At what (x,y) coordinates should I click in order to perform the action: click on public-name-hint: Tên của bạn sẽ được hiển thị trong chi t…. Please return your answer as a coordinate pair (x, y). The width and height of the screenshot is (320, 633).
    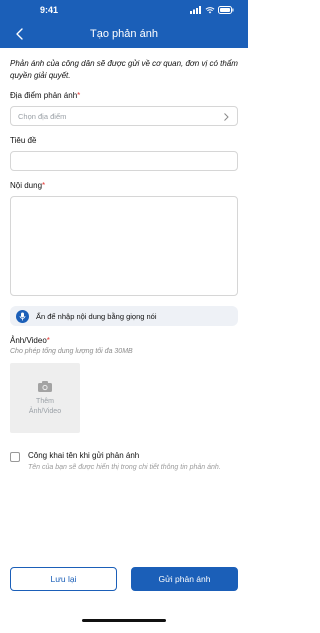
    Looking at the image, I should click on (124, 467).